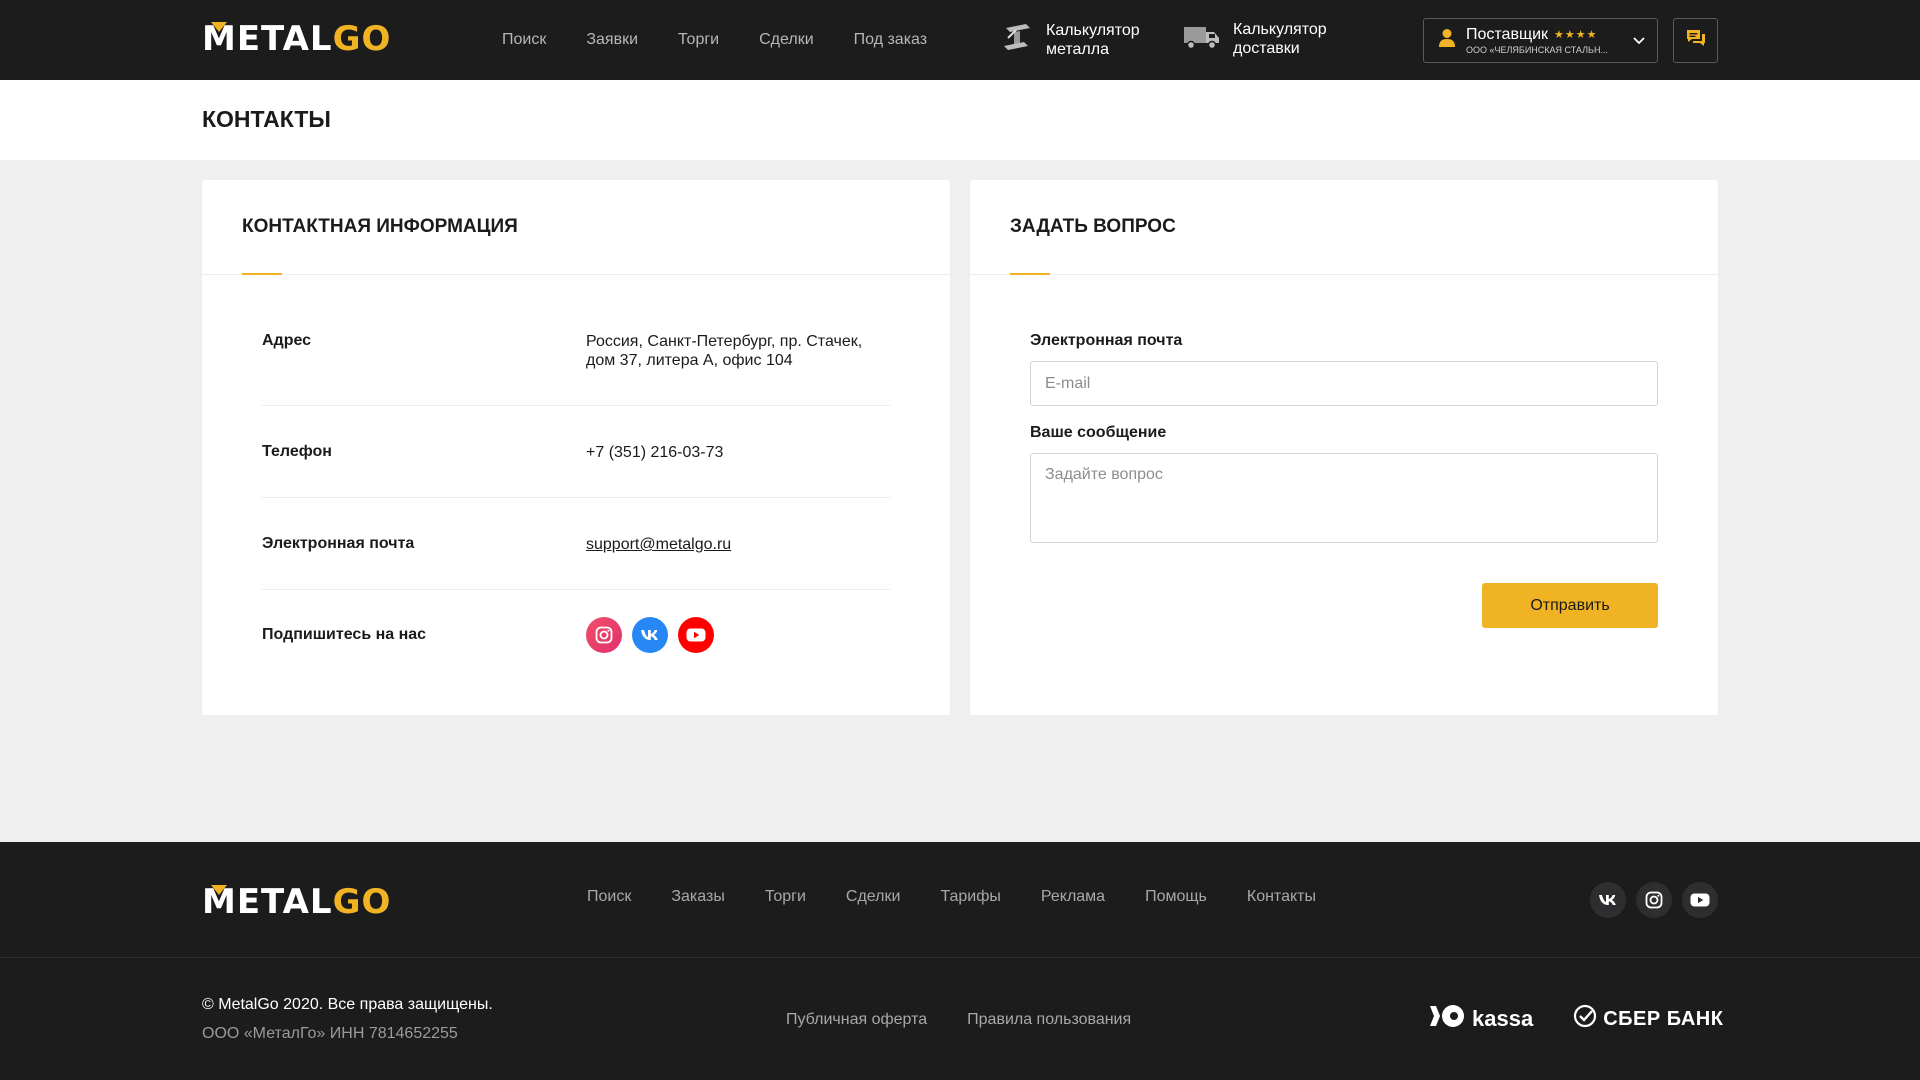 This screenshot has height=1080, width=1920. I want to click on user-role: Поставщик, so click(1507, 34).